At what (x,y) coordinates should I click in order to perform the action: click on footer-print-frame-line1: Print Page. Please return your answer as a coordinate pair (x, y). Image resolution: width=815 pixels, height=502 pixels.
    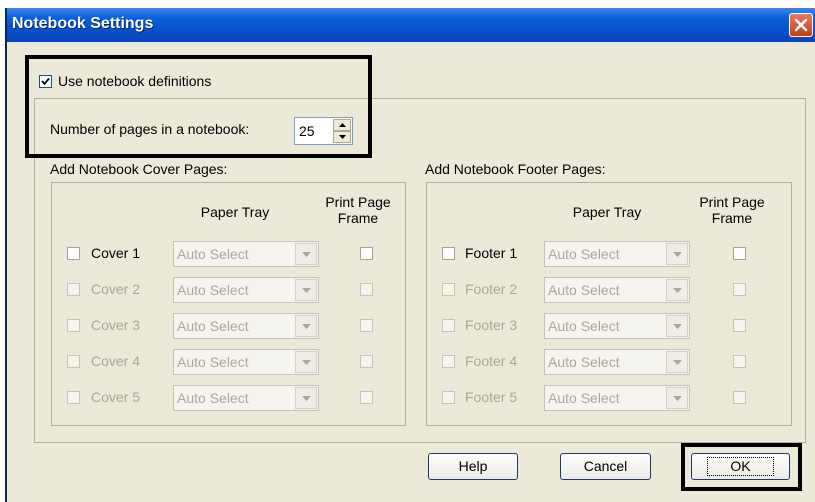
    Looking at the image, I should click on (732, 202).